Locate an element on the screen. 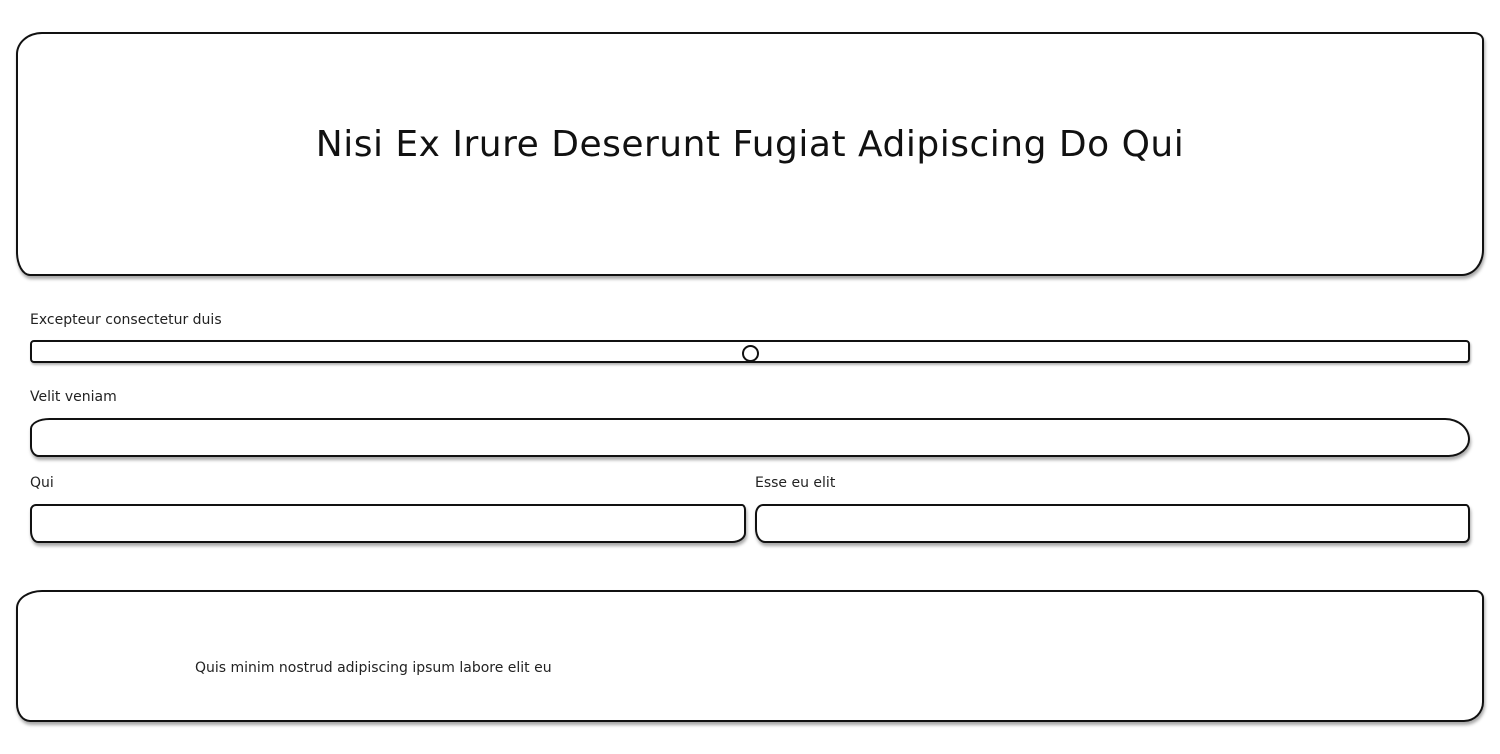 The width and height of the screenshot is (1500, 754). slider-thumb is located at coordinates (750, 353).